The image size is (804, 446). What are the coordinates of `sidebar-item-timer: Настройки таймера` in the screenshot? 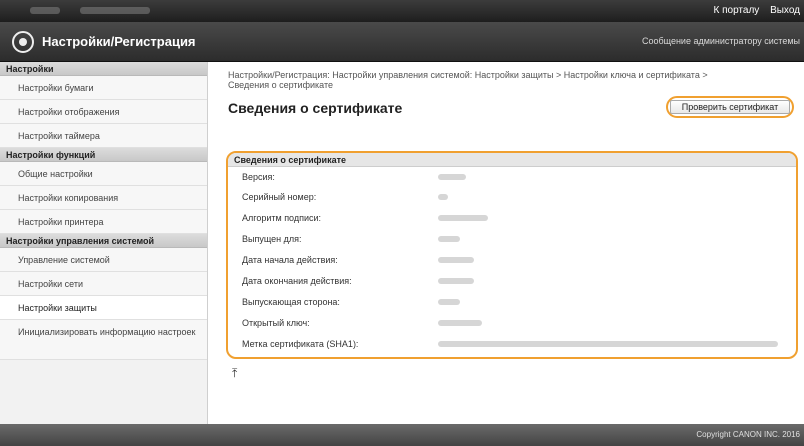 It's located at (103, 136).